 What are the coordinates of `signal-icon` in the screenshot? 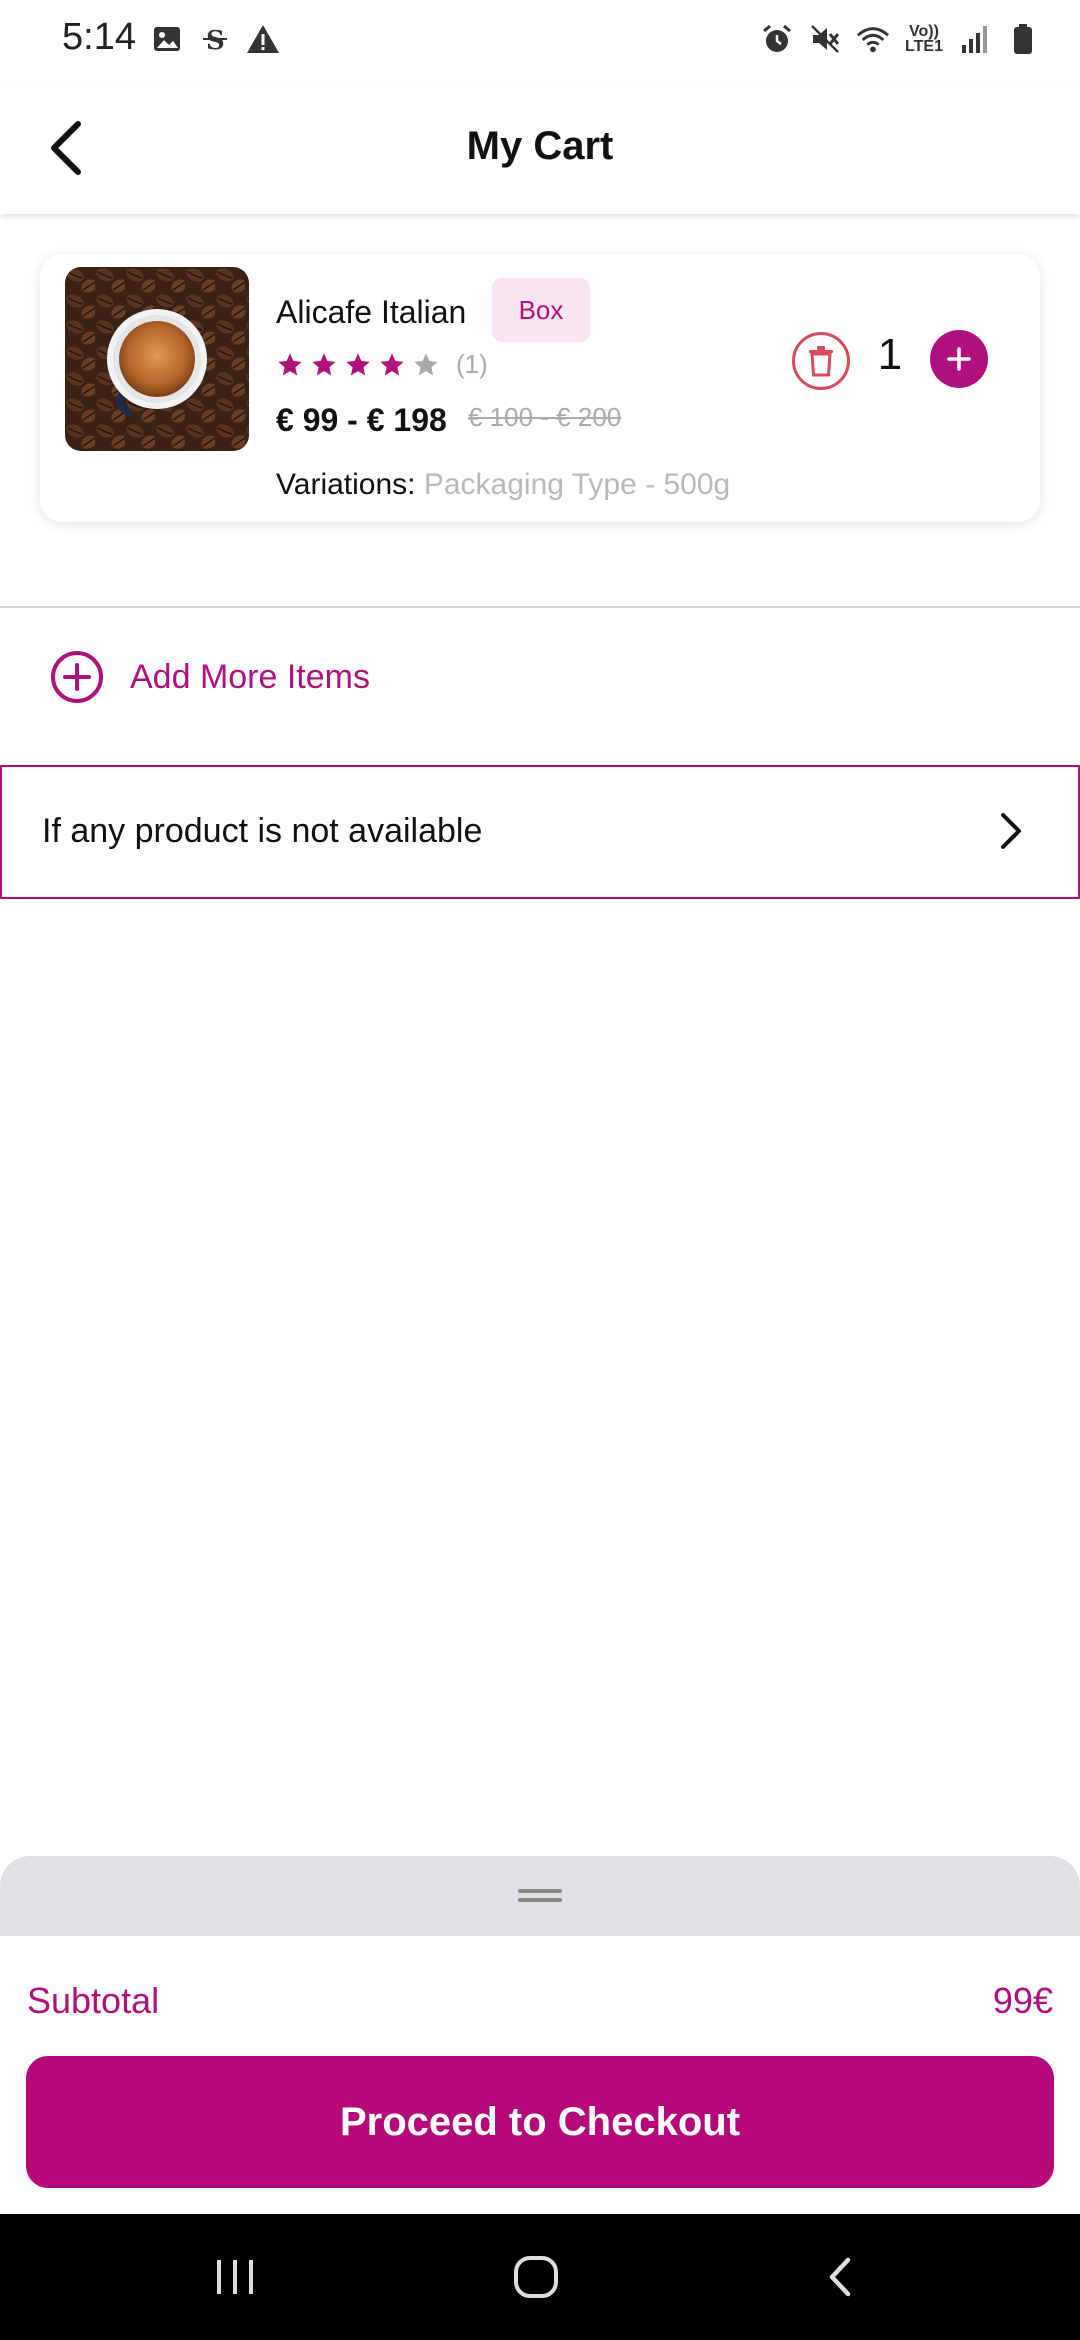 It's located at (975, 39).